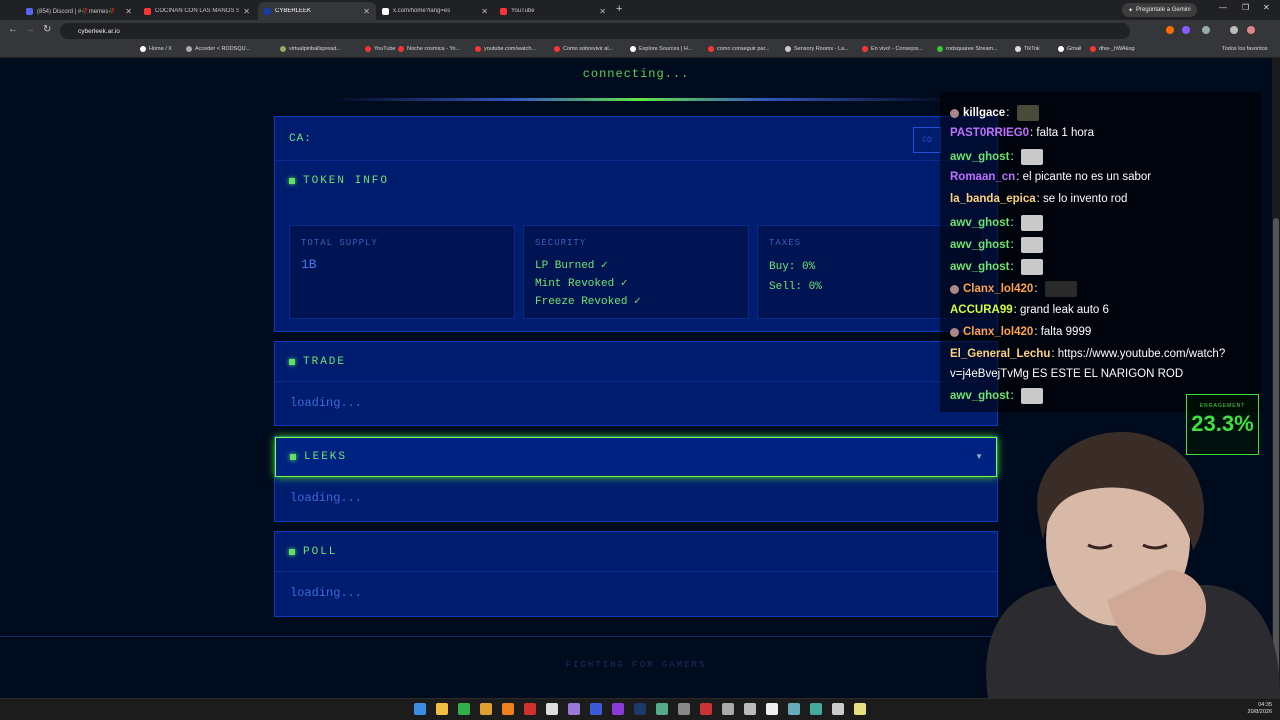 This screenshot has height=720, width=1280. Describe the element at coordinates (1245, 49) in the screenshot. I see `all-bookmarks: Todos los favoritos` at that location.